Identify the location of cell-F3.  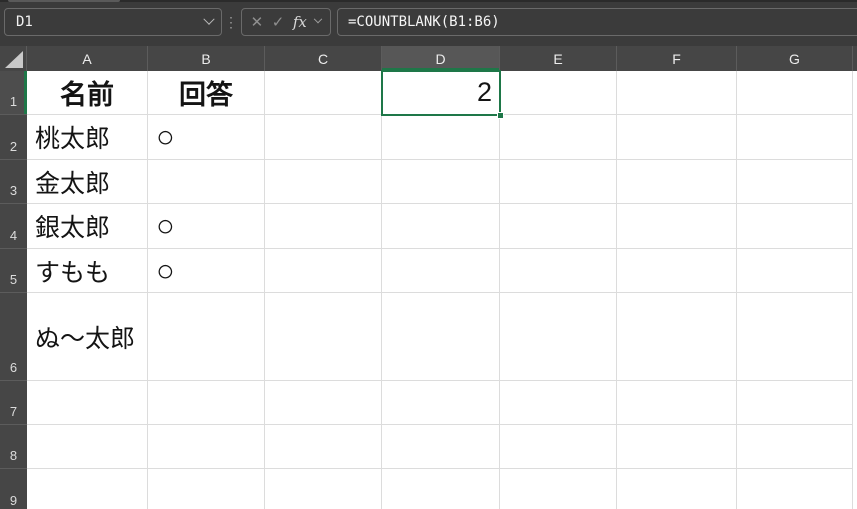
(677, 182).